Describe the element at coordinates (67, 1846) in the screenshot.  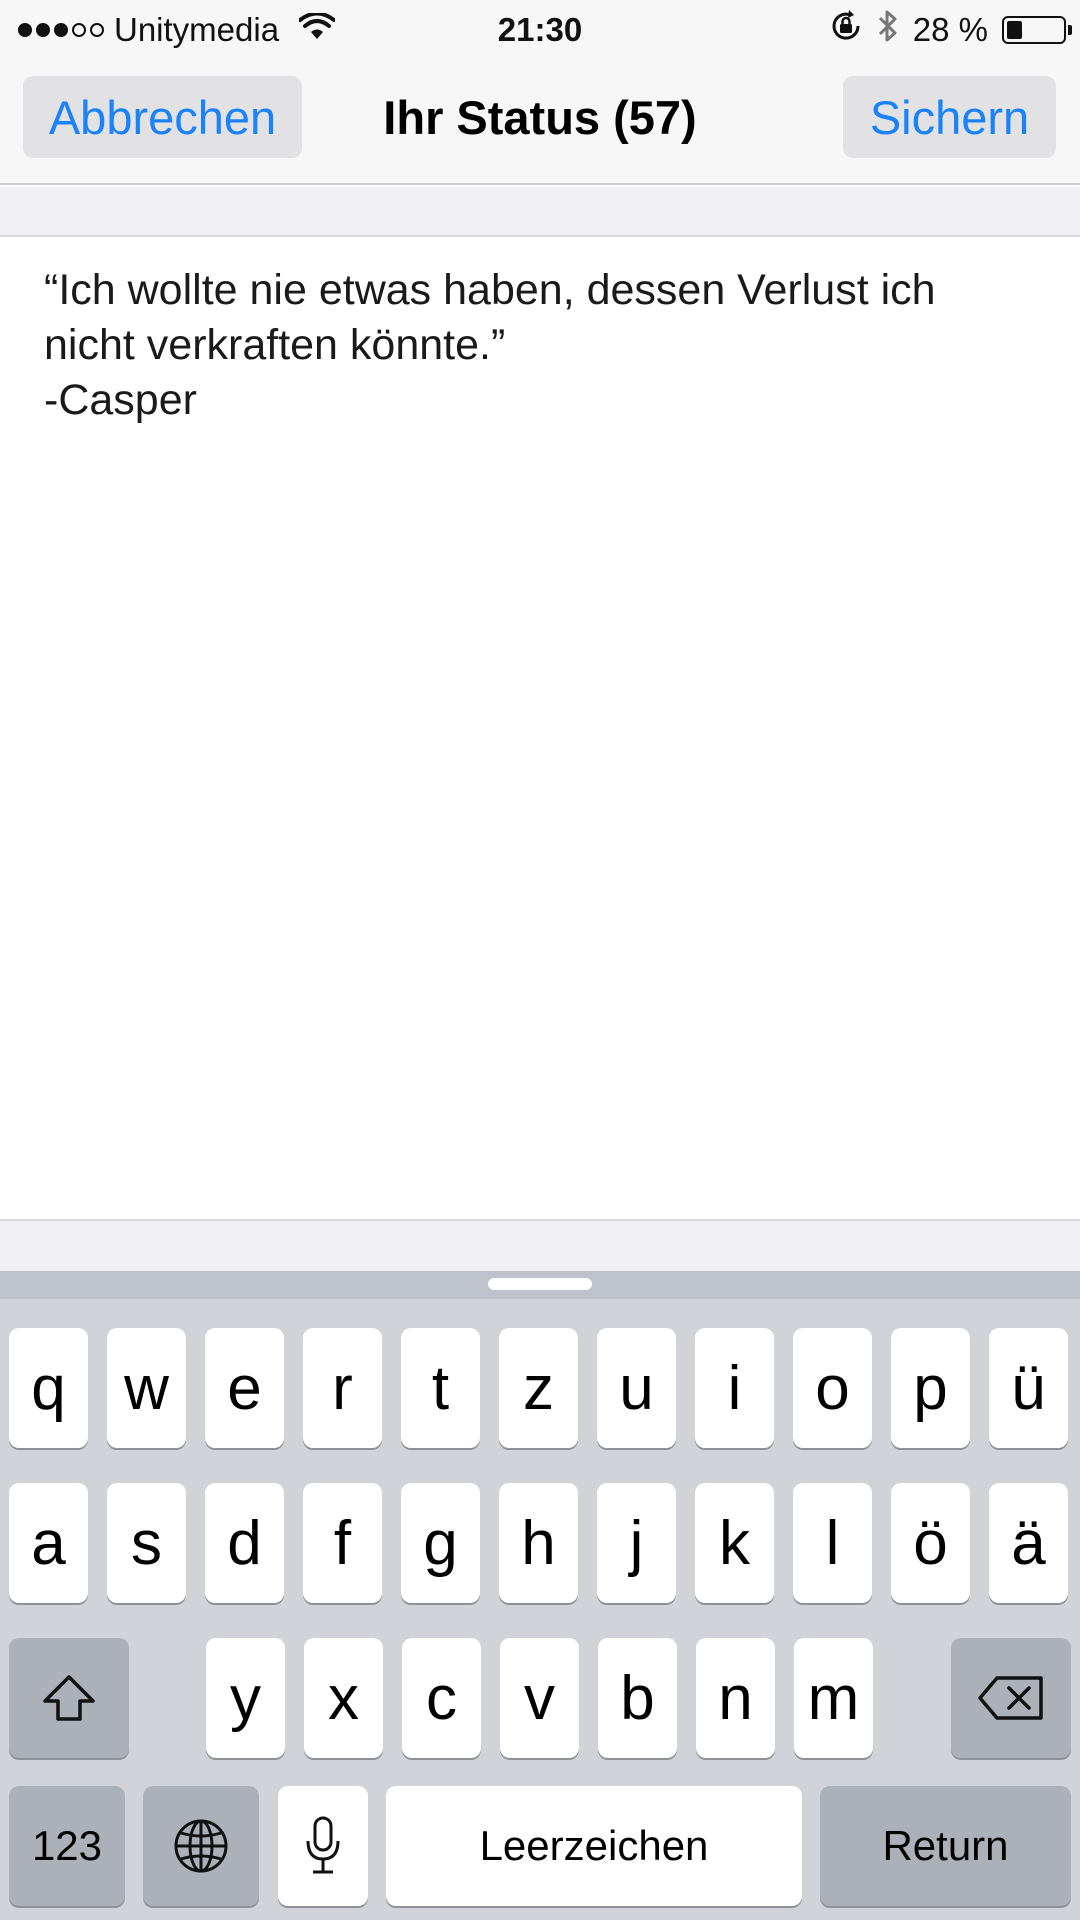
I see `numbers-key: 123` at that location.